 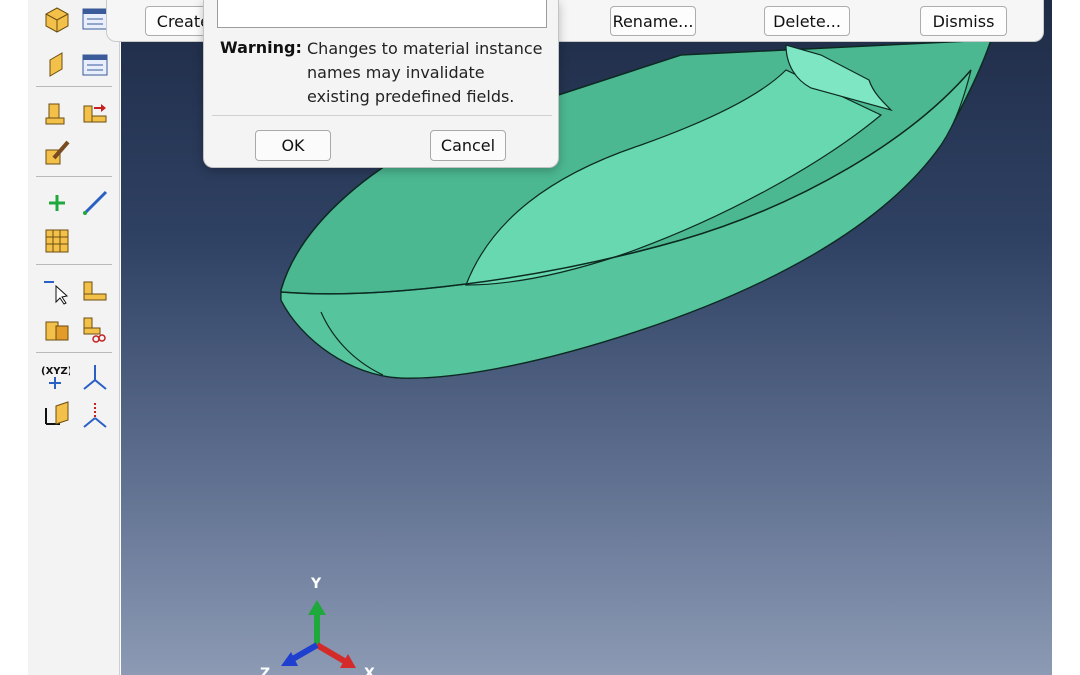 I want to click on warning-label: Warning:, so click(x=261, y=47).